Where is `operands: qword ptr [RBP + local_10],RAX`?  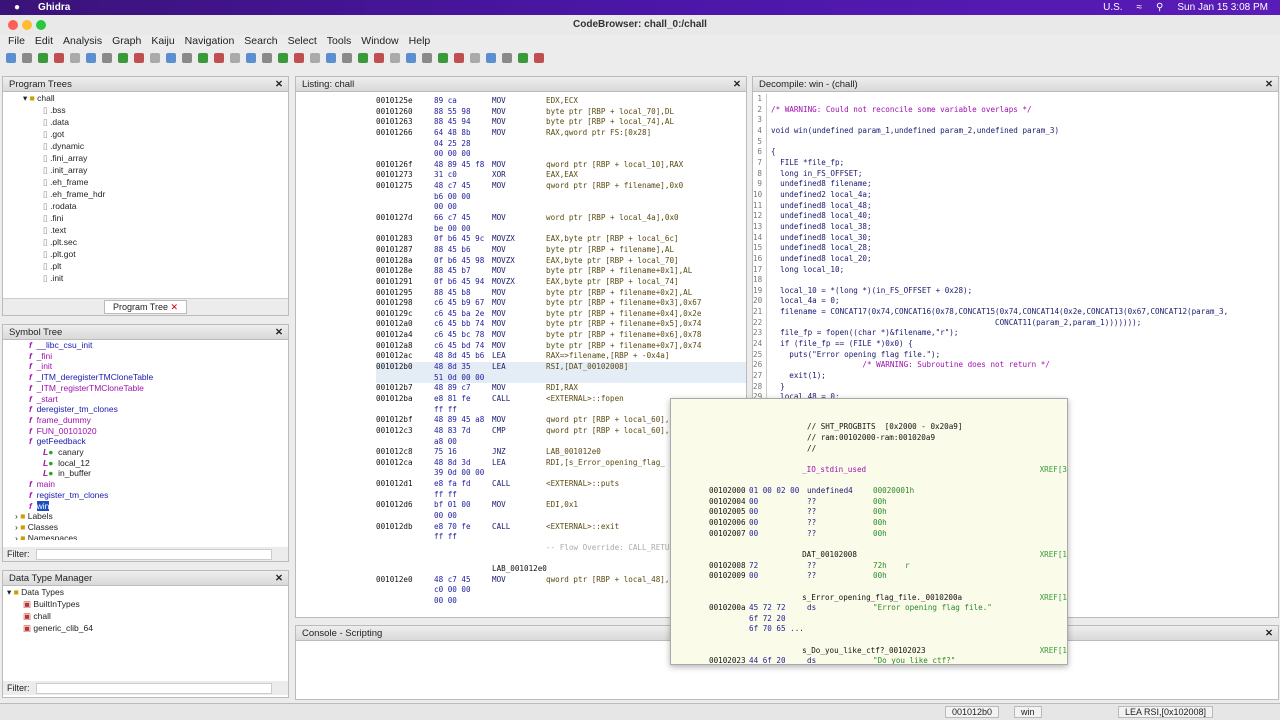
operands: qword ptr [RBP + local_10],RAX is located at coordinates (614, 165).